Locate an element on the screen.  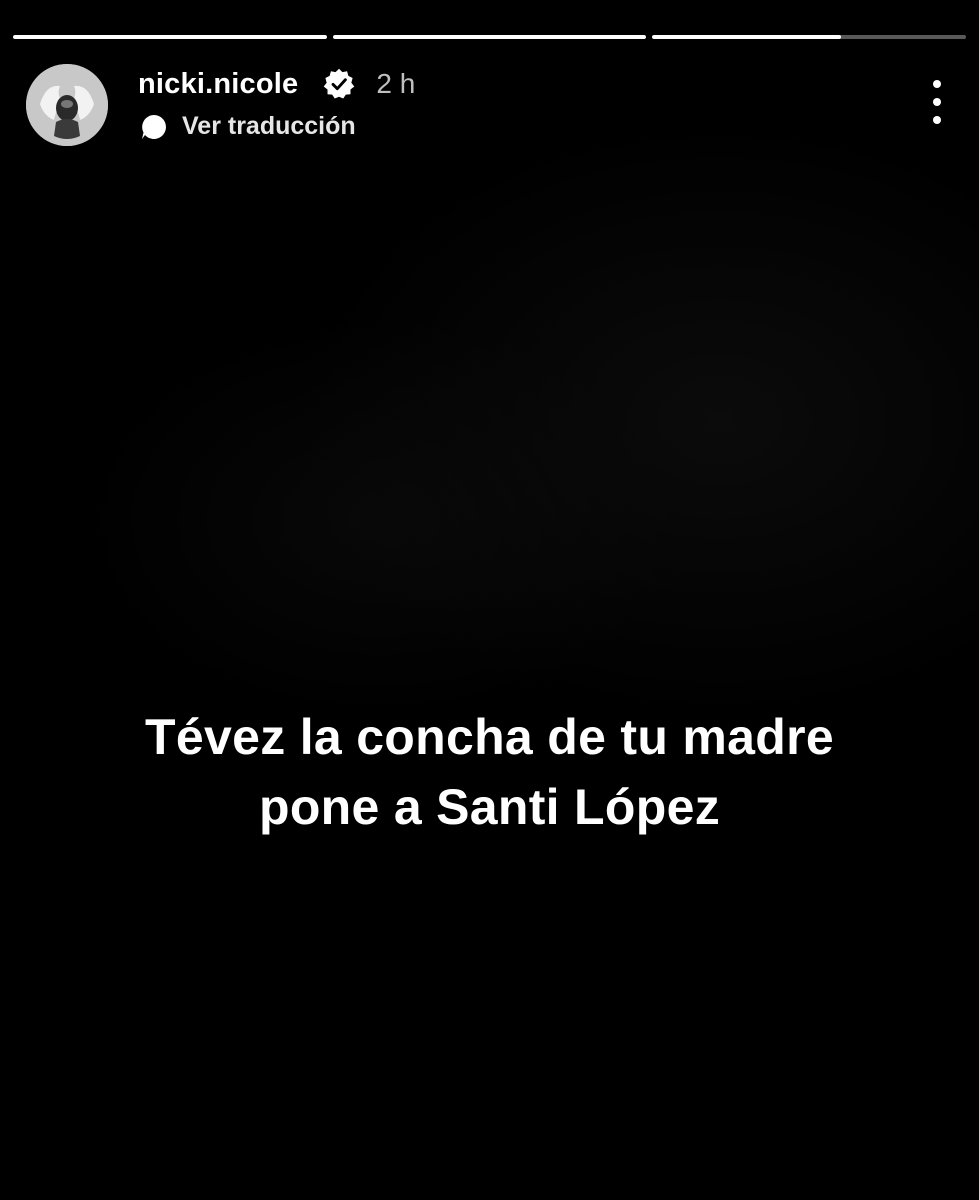
chat-bubble-icon is located at coordinates (154, 126).